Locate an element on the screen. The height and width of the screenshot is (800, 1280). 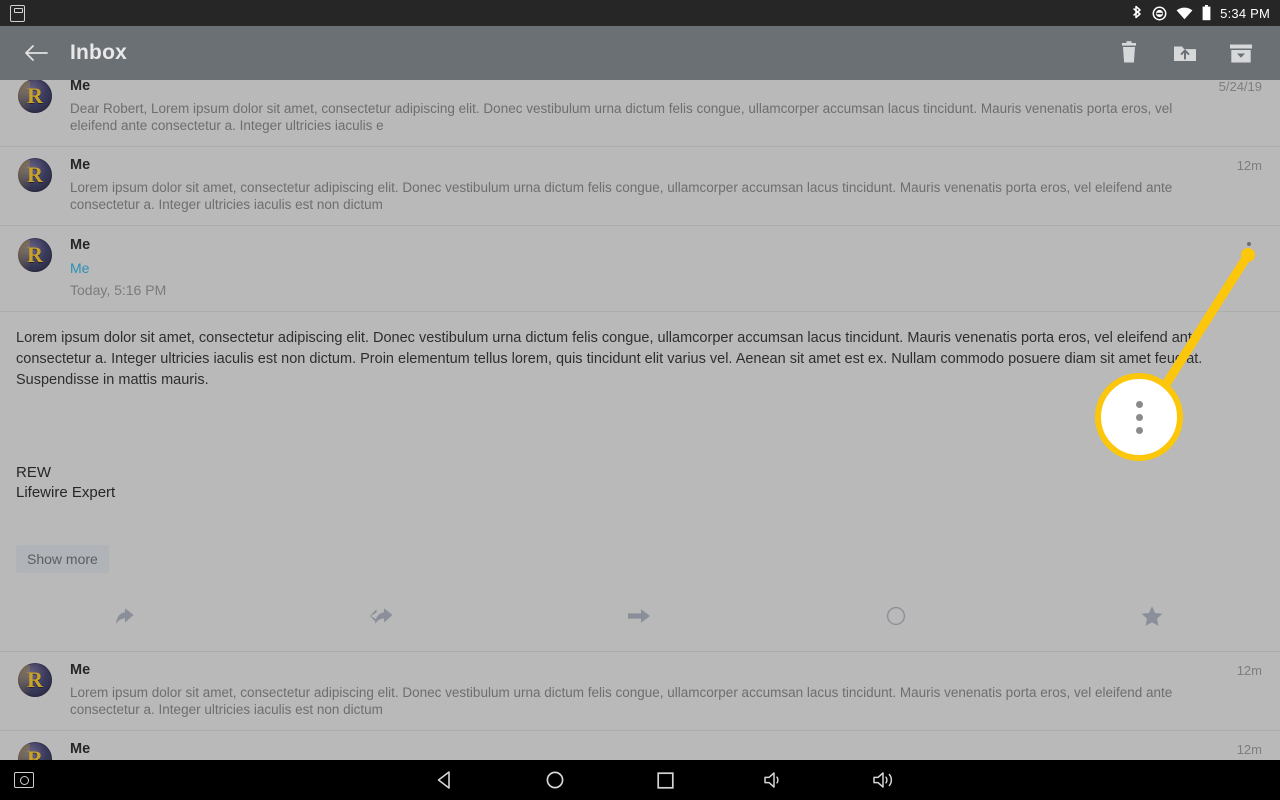
system-navigation-bar is located at coordinates (640, 780).